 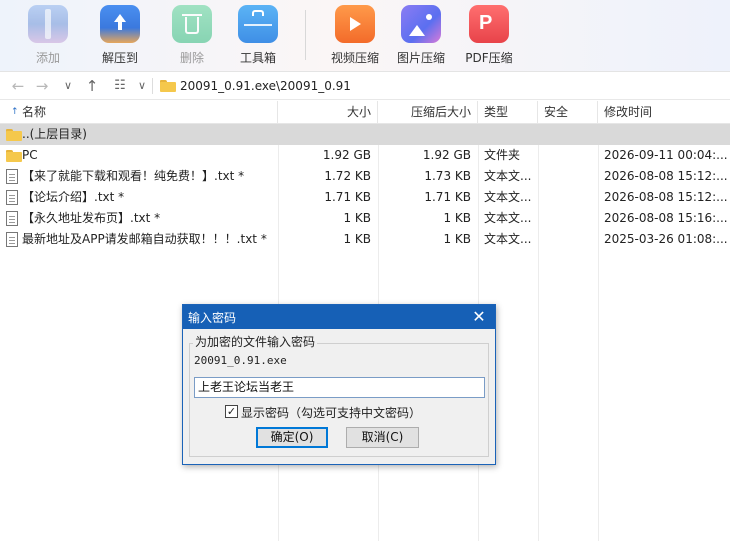 What do you see at coordinates (508, 112) in the screenshot?
I see `column-type: 类型` at bounding box center [508, 112].